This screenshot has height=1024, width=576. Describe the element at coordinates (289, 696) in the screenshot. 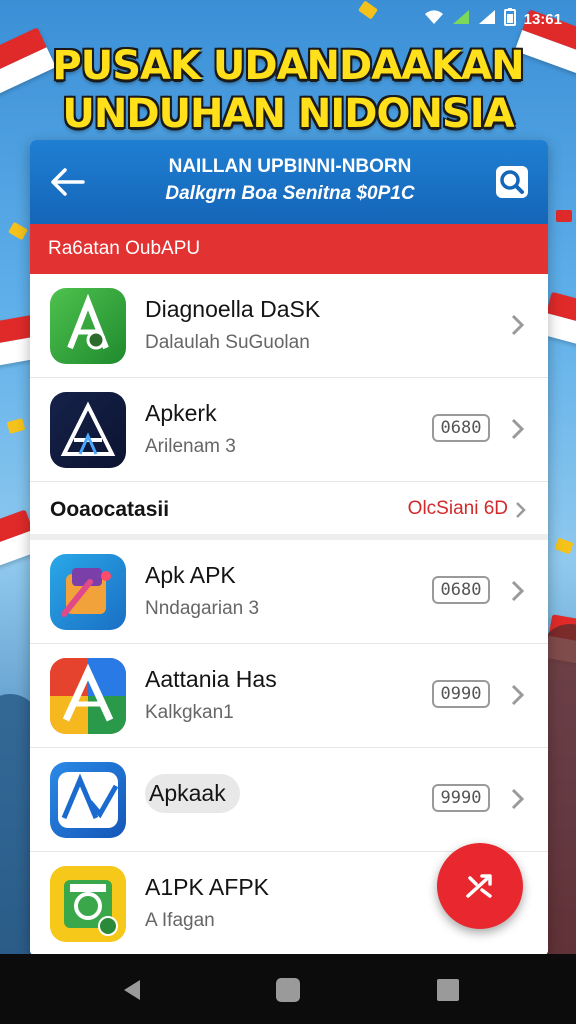

I see `list-item: Aattania Has Kalkgkan1 0990` at that location.